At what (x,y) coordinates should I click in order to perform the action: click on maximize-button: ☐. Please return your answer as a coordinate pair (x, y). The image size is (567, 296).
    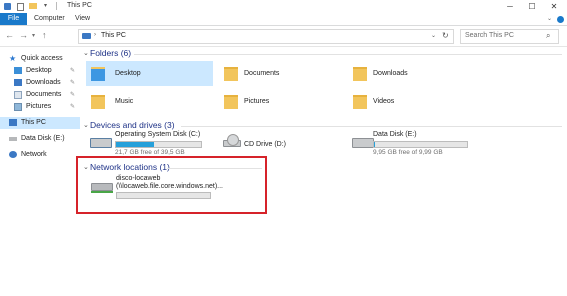
    Looking at the image, I should click on (532, 6).